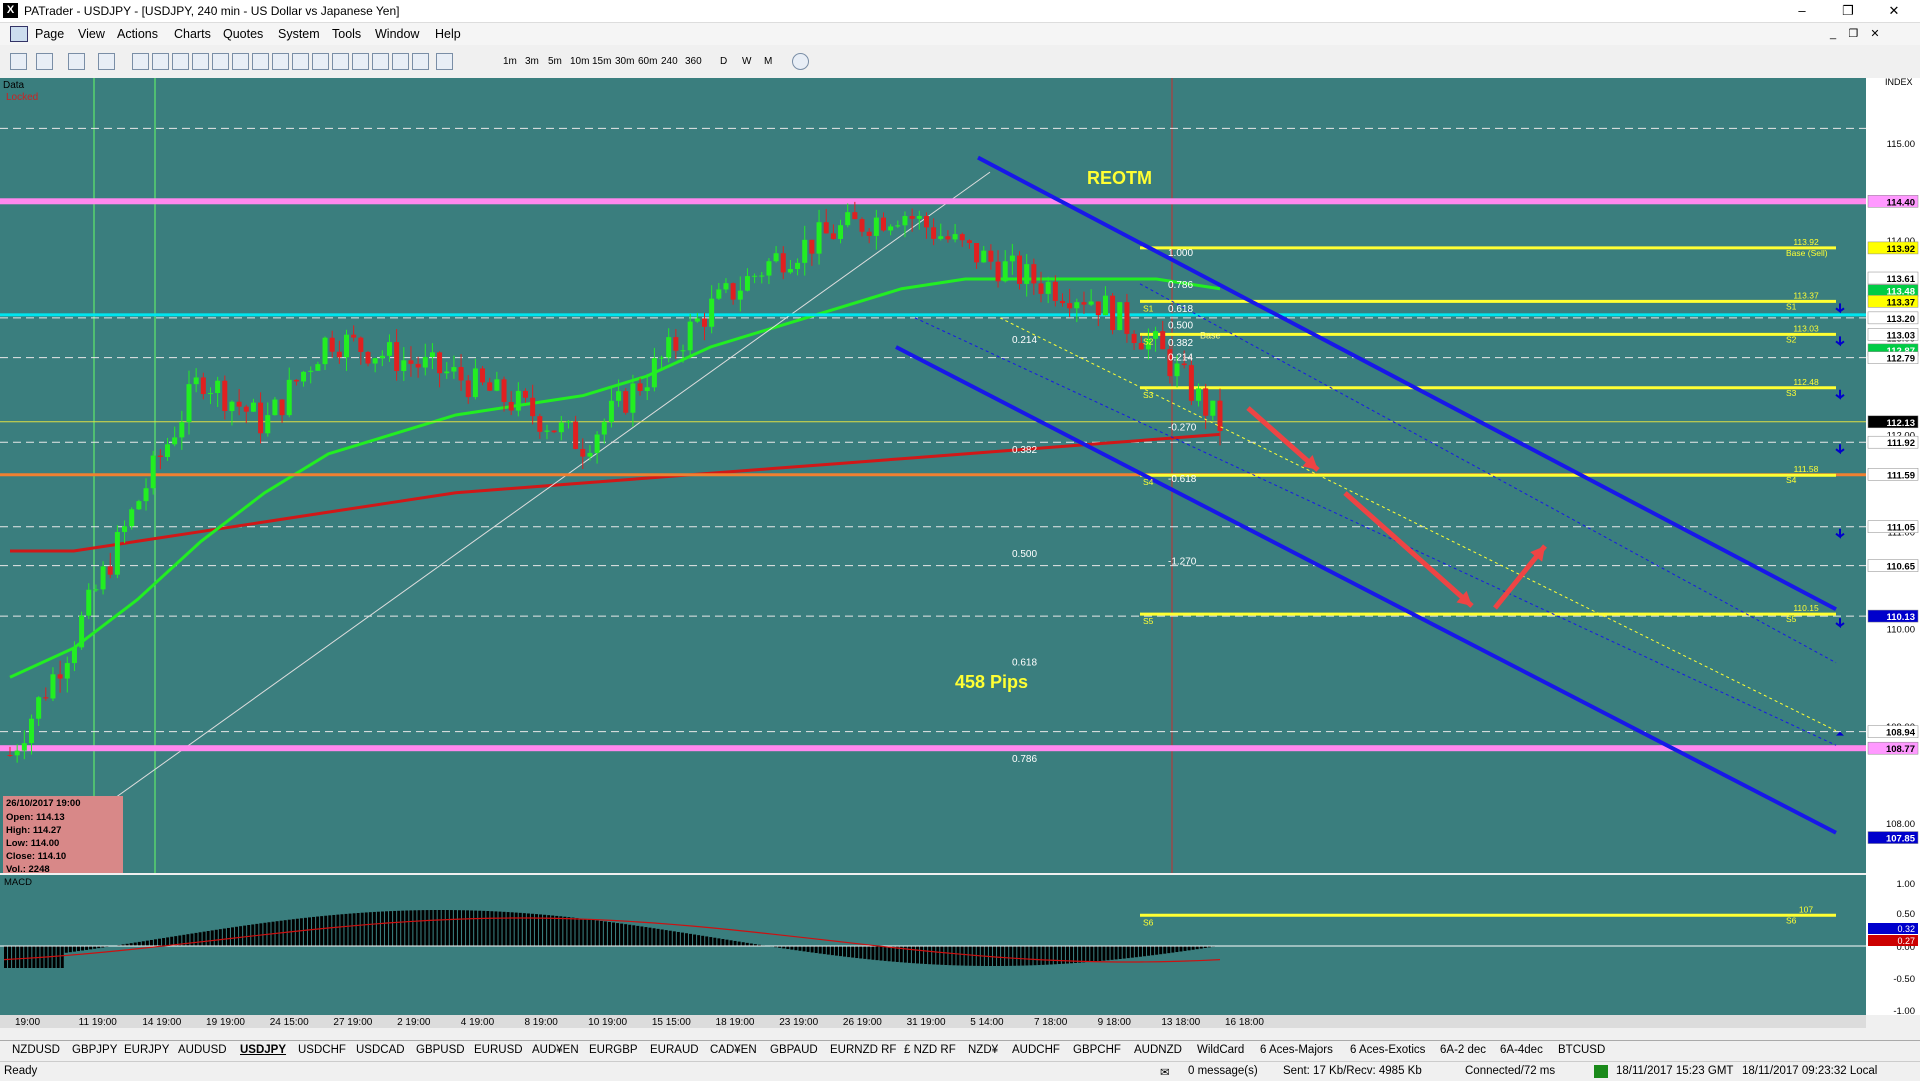 Image resolution: width=1920 pixels, height=1081 pixels. What do you see at coordinates (280, 61) in the screenshot?
I see `rect-tool-icon` at bounding box center [280, 61].